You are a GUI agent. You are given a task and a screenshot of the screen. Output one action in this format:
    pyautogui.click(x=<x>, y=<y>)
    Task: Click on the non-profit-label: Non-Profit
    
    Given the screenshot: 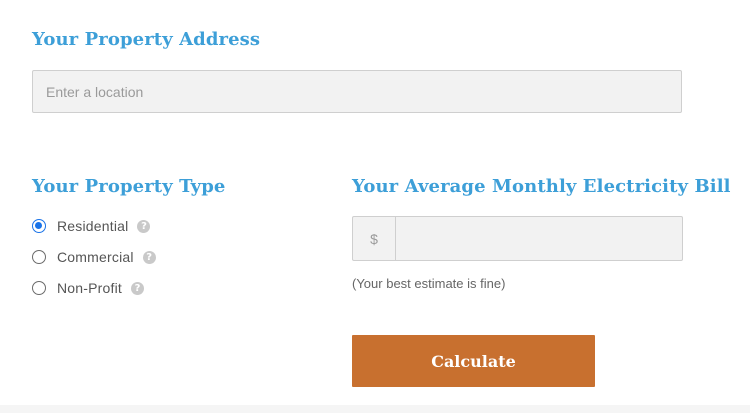 What is the action you would take?
    pyautogui.click(x=90, y=288)
    